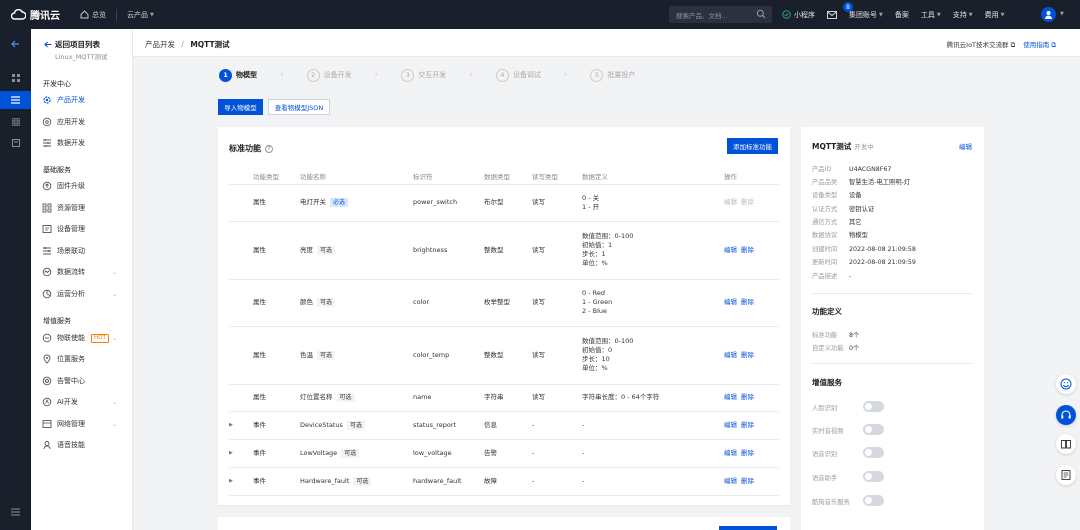 The image size is (1080, 530). I want to click on apps-icon, so click(15, 122).